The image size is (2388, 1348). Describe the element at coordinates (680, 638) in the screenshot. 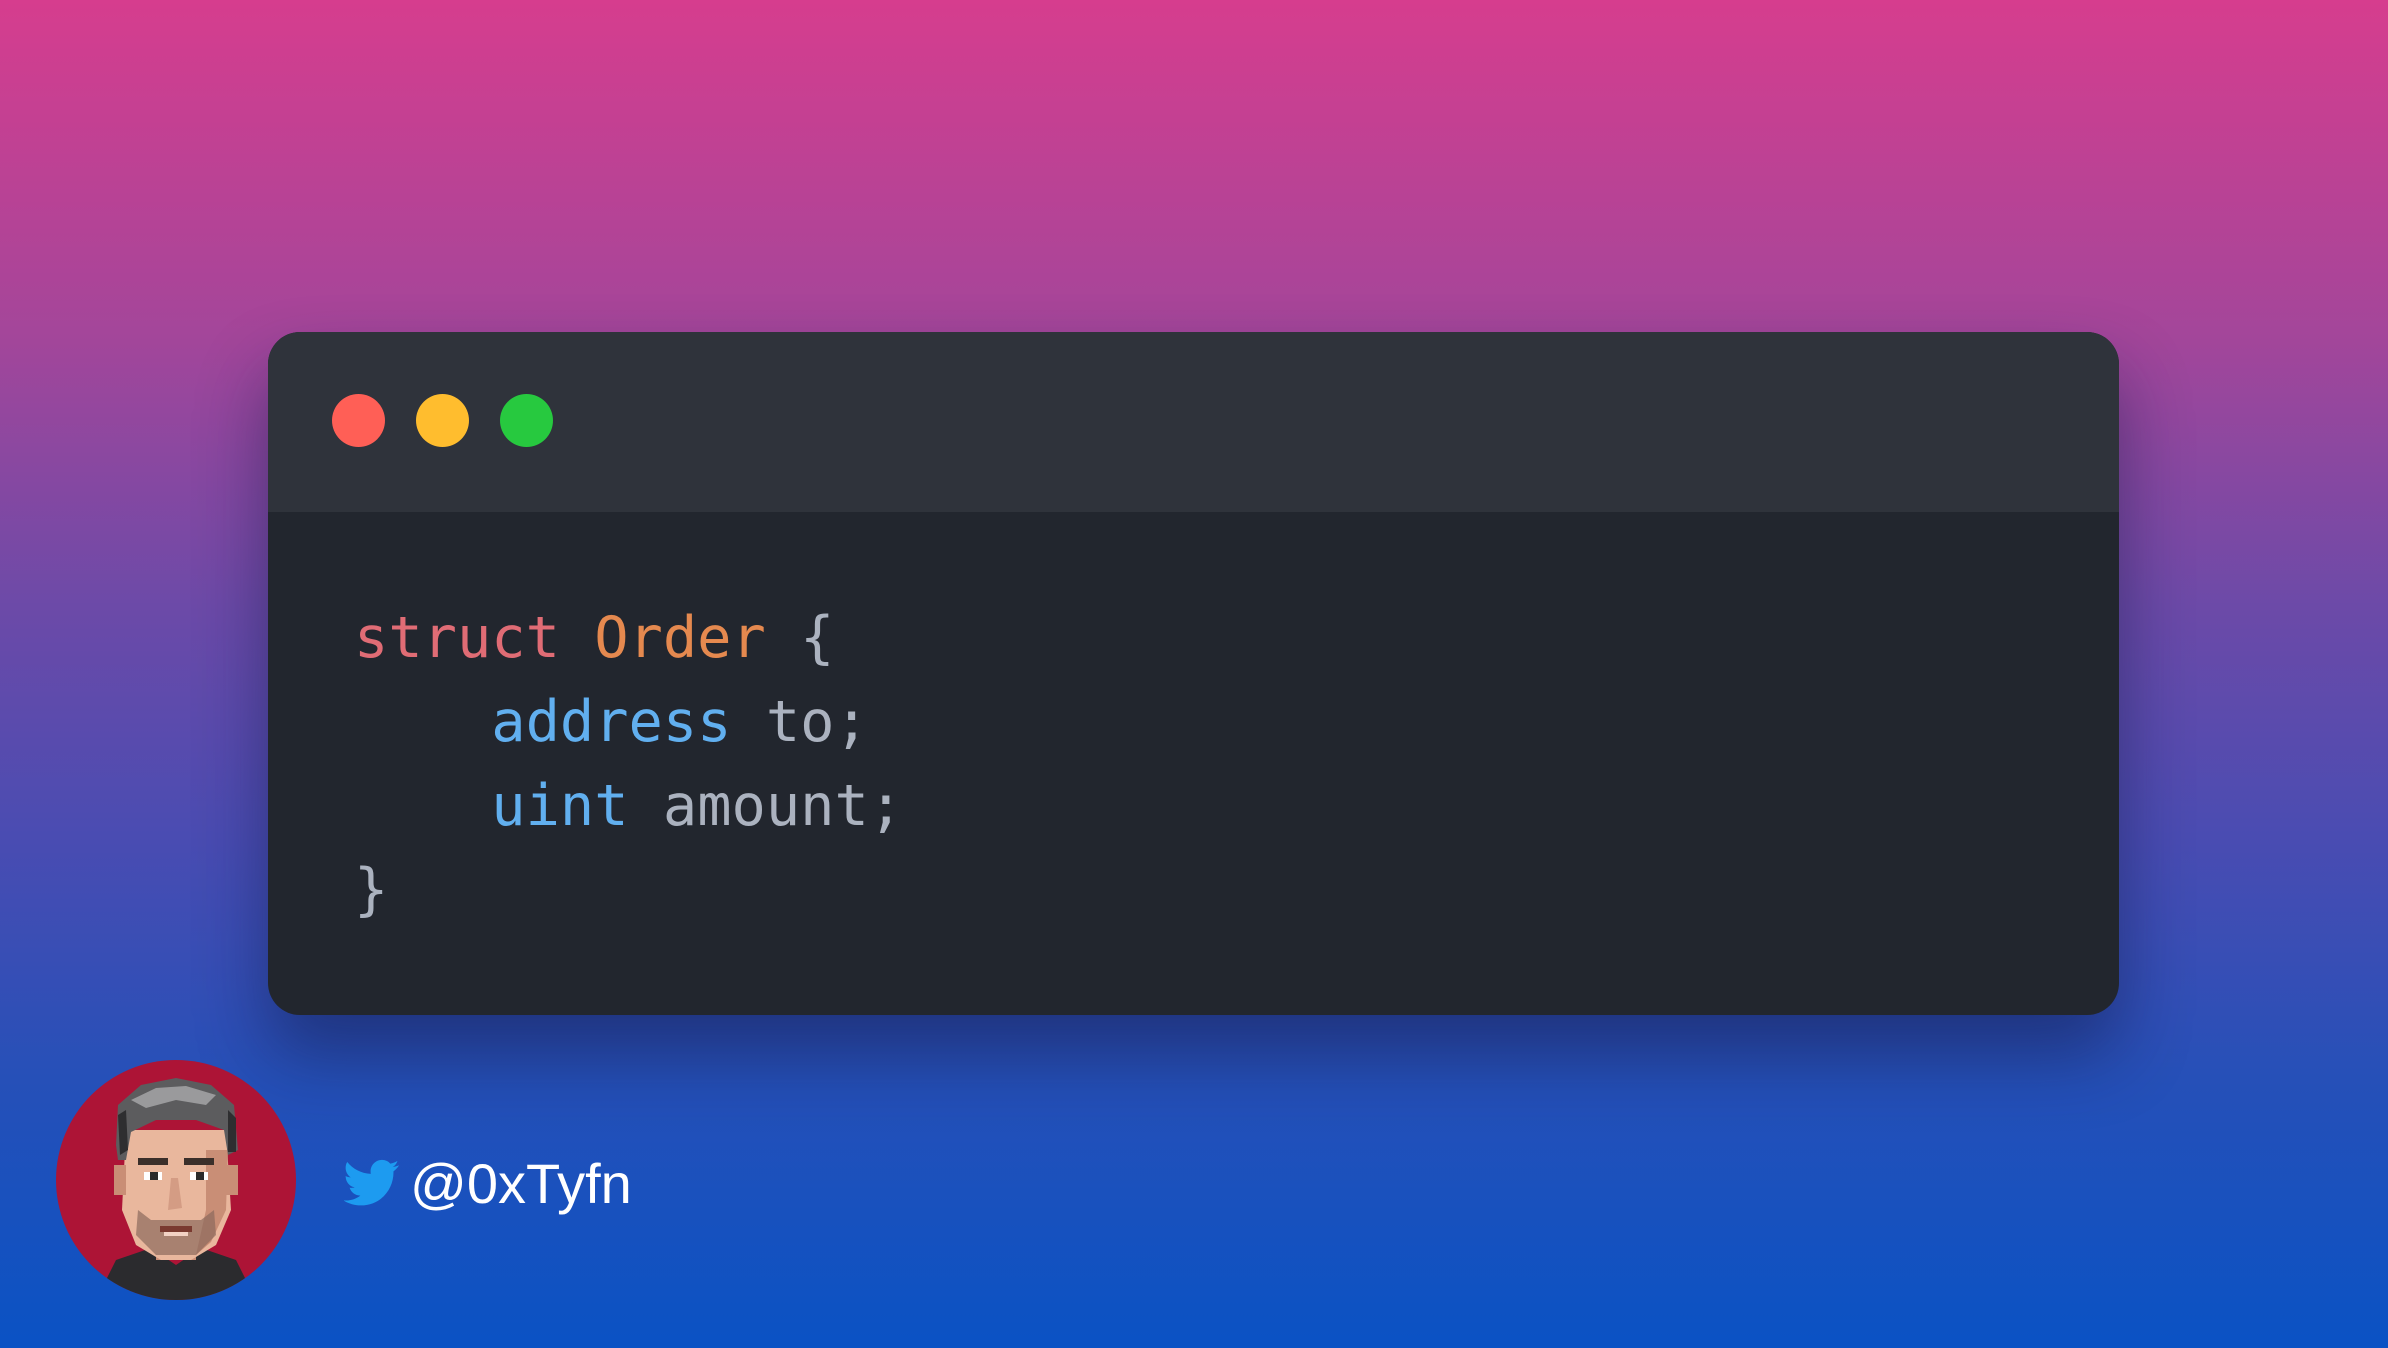

I see `code-token-type: Order` at that location.